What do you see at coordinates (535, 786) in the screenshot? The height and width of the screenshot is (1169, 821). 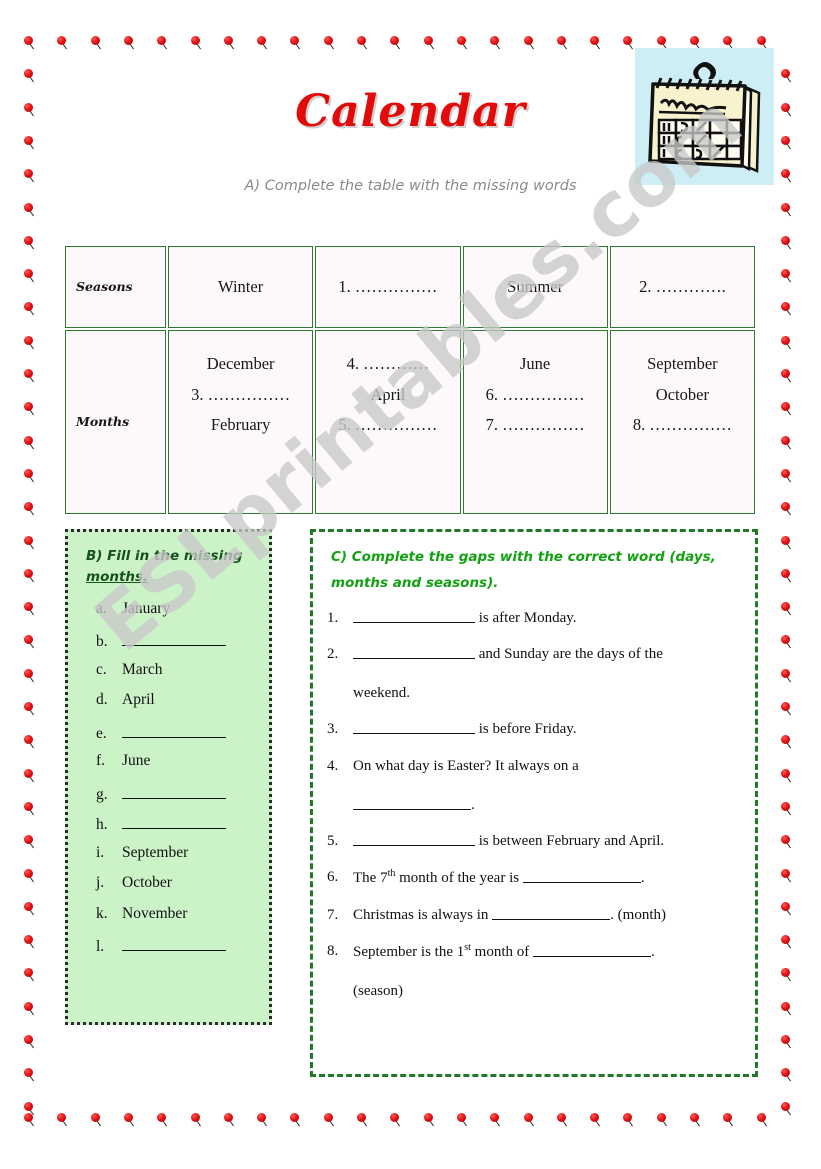 I see `question-item: 4. On what day is Easter? It always on a.` at bounding box center [535, 786].